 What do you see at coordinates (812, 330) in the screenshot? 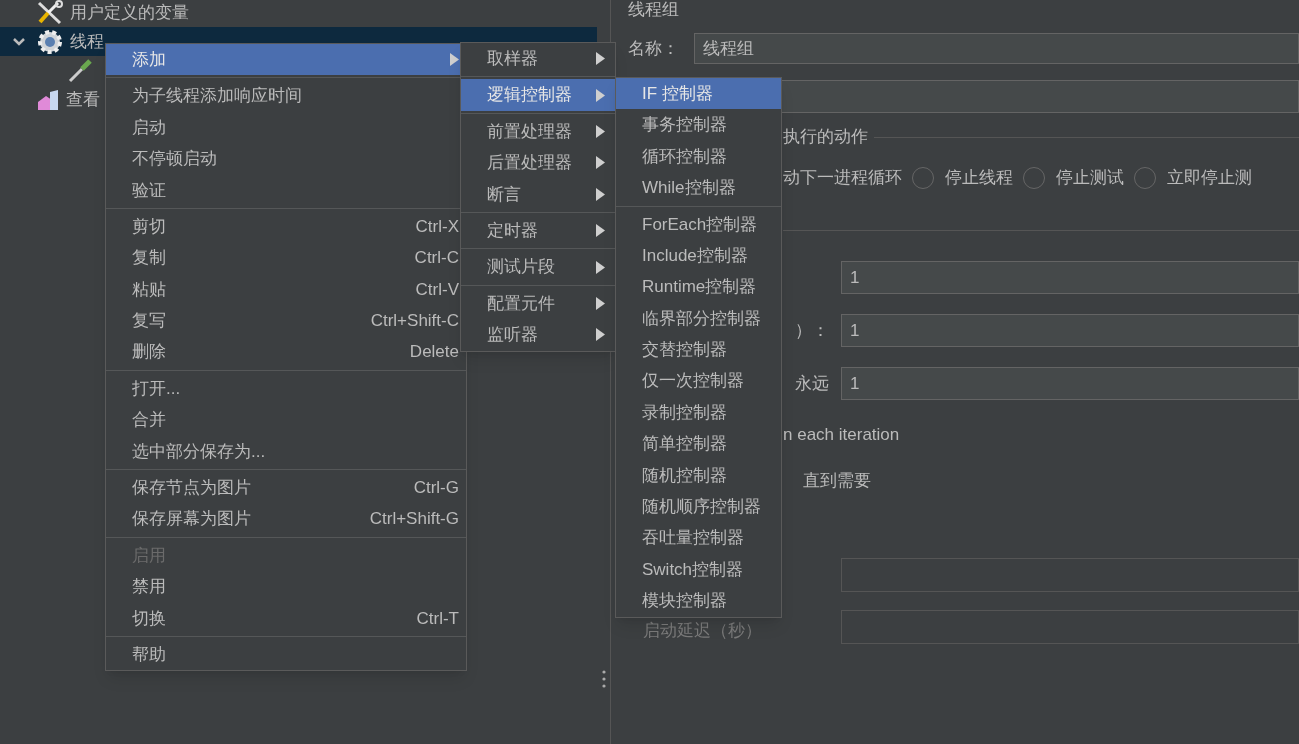
I see `field-label: ）：` at bounding box center [812, 330].